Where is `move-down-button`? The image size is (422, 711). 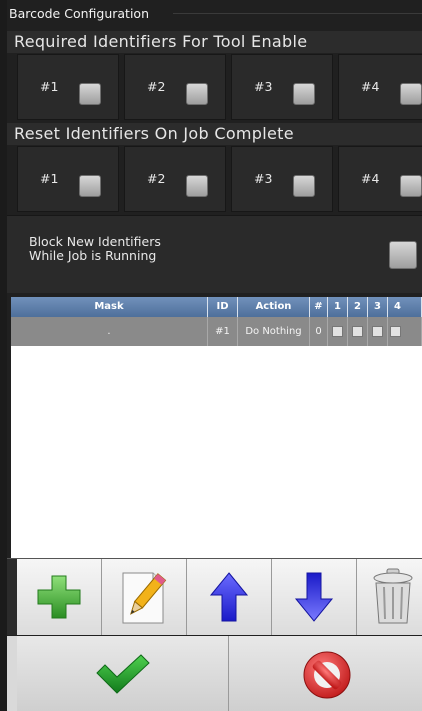
move-down-button is located at coordinates (314, 597).